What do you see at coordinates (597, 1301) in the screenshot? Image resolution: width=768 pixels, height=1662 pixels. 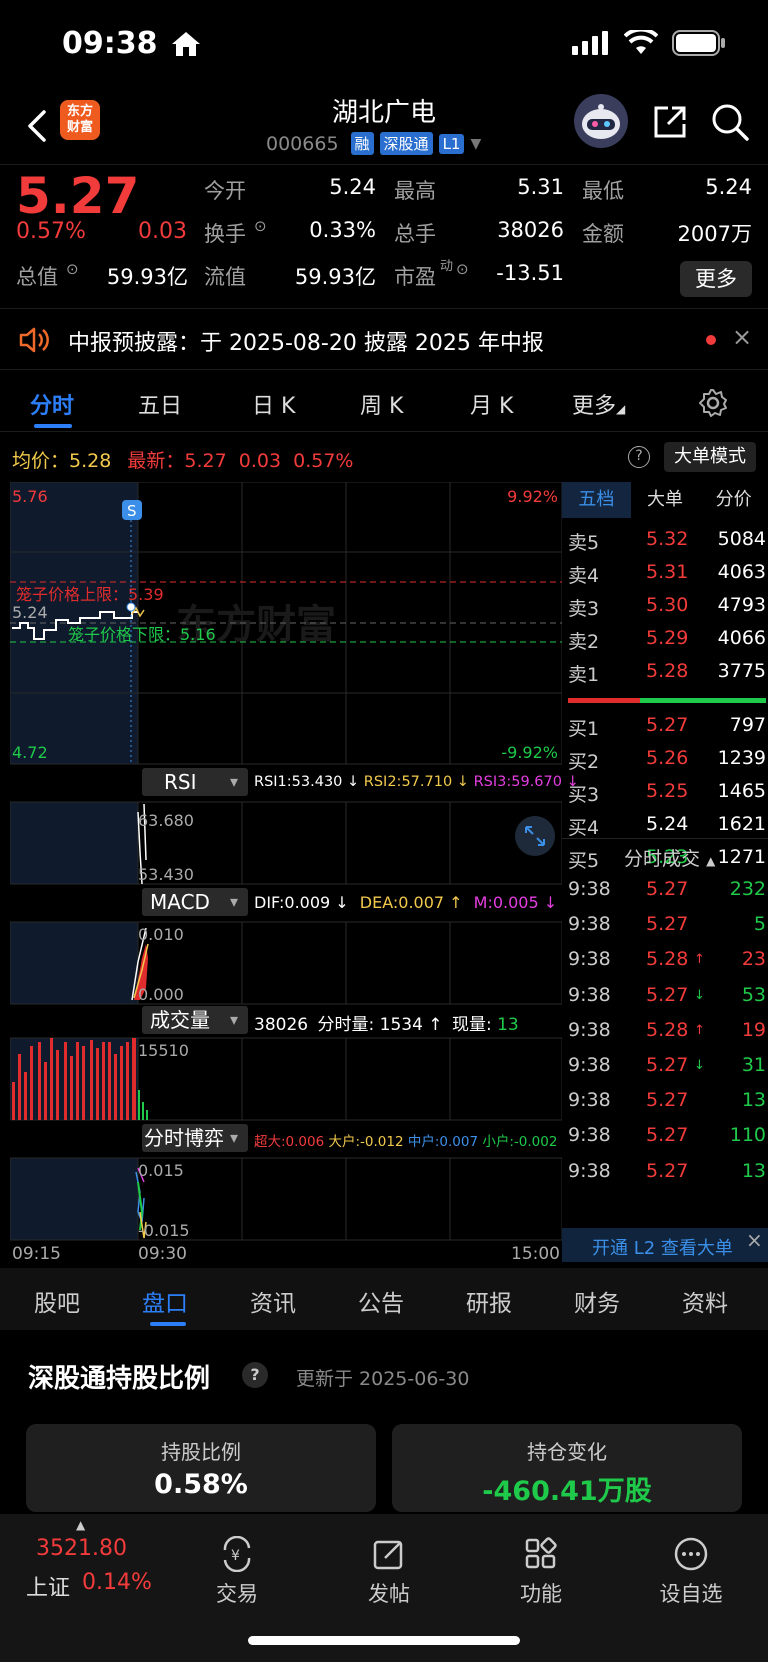 I see `tab-finance: 财务` at bounding box center [597, 1301].